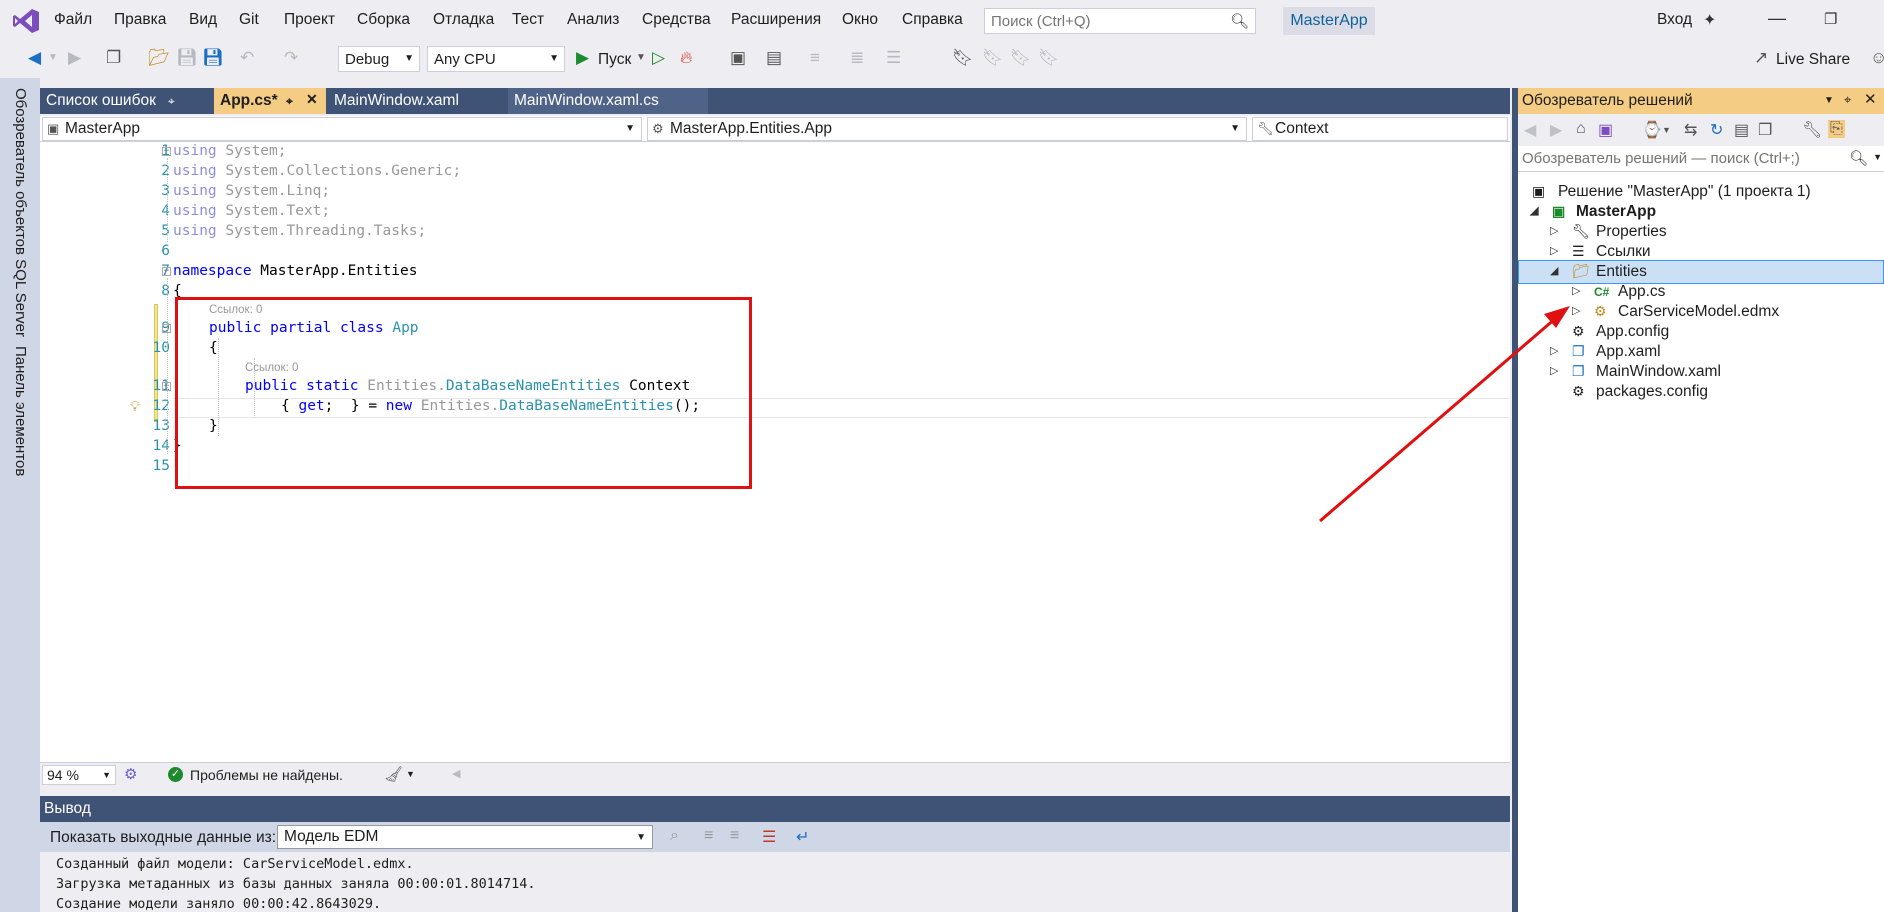 The image size is (1884, 912). I want to click on next-bookmark-icon: 🔖︎, so click(1021, 58).